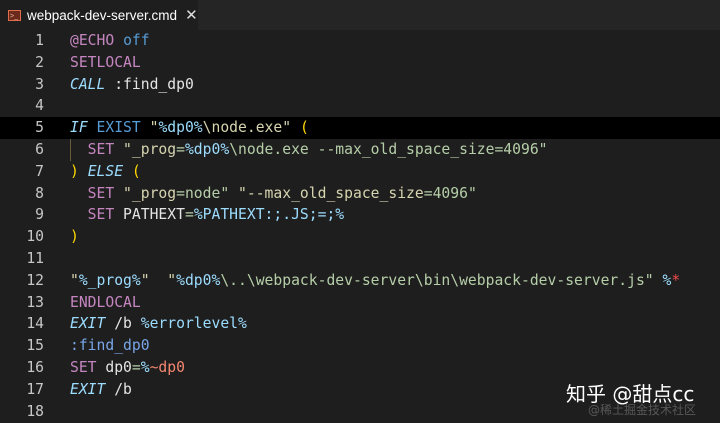 The image size is (720, 423). I want to click on code-line: 10), so click(360, 237).